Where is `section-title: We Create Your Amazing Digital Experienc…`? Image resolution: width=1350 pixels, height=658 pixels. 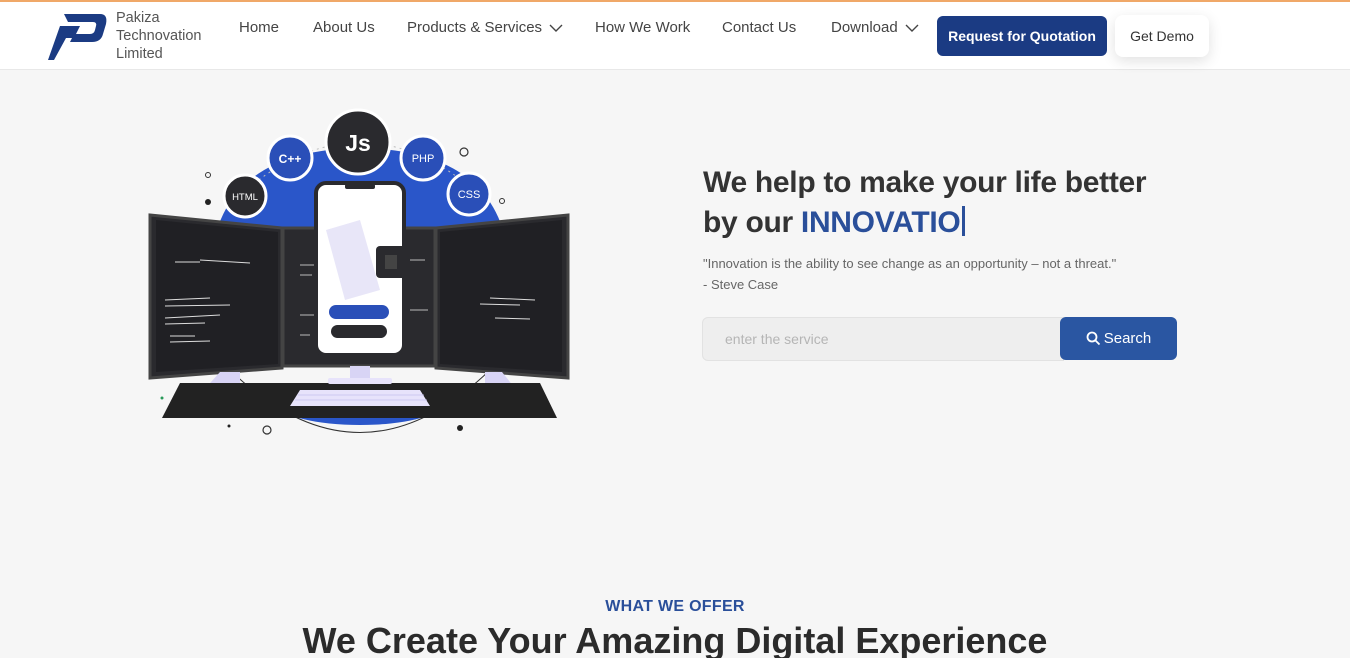 section-title: We Create Your Amazing Digital Experienc… is located at coordinates (675, 639).